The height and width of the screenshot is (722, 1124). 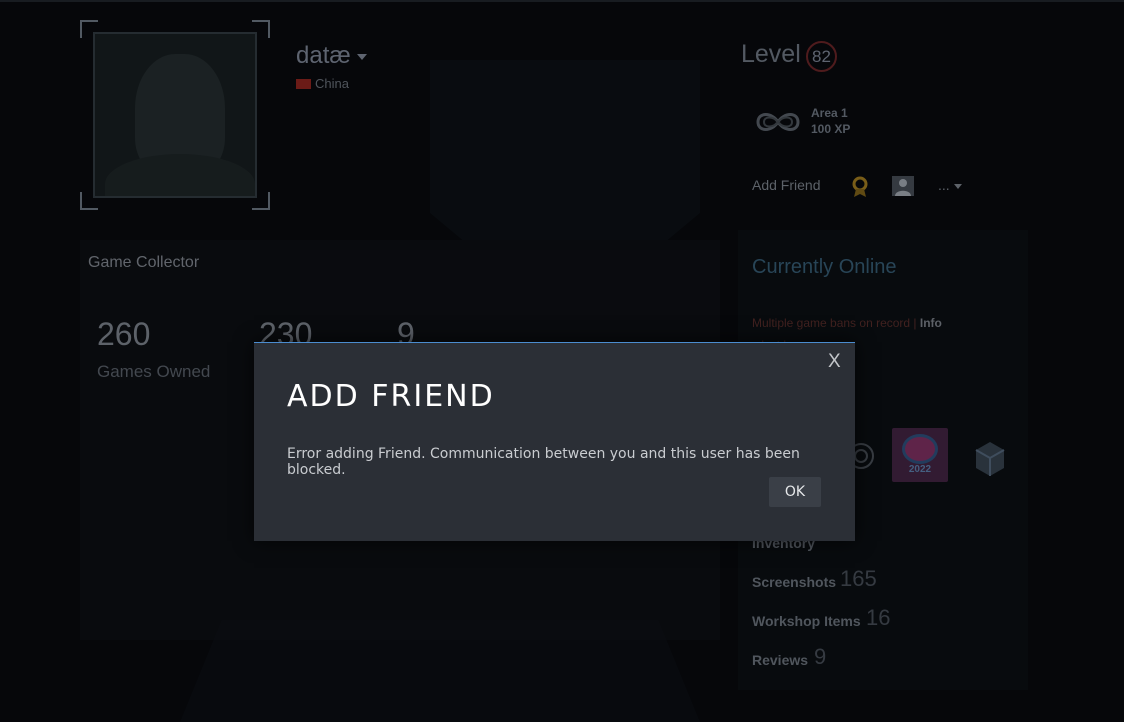 I want to click on dialog-title: ADD FRIEND, so click(x=391, y=396).